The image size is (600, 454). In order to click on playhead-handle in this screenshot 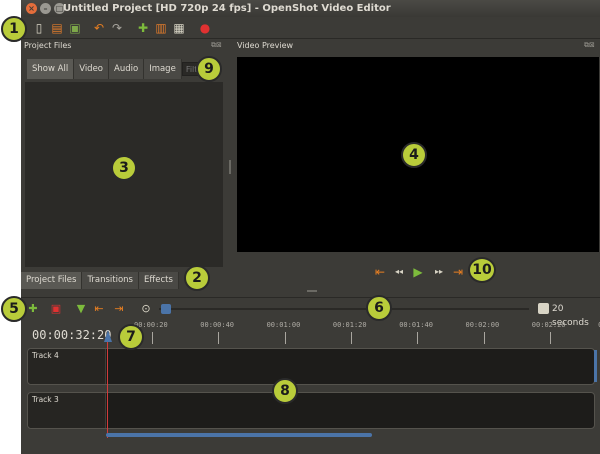, I will do `click(108, 336)`.